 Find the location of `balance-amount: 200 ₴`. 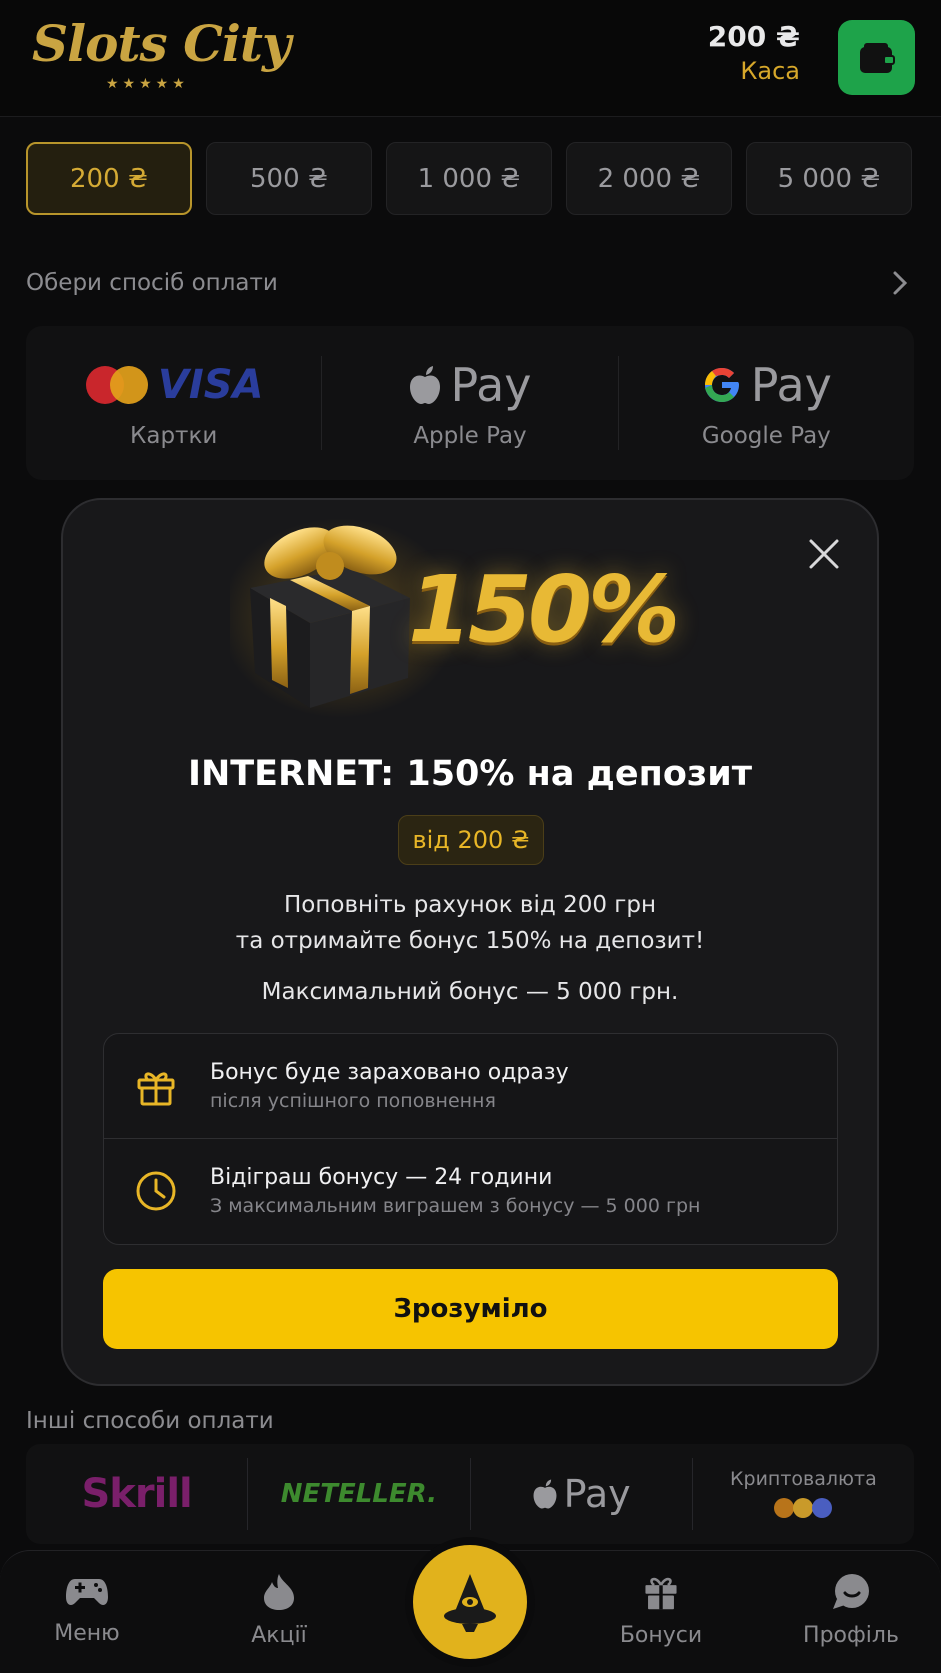

balance-amount: 200 ₴ is located at coordinates (753, 36).